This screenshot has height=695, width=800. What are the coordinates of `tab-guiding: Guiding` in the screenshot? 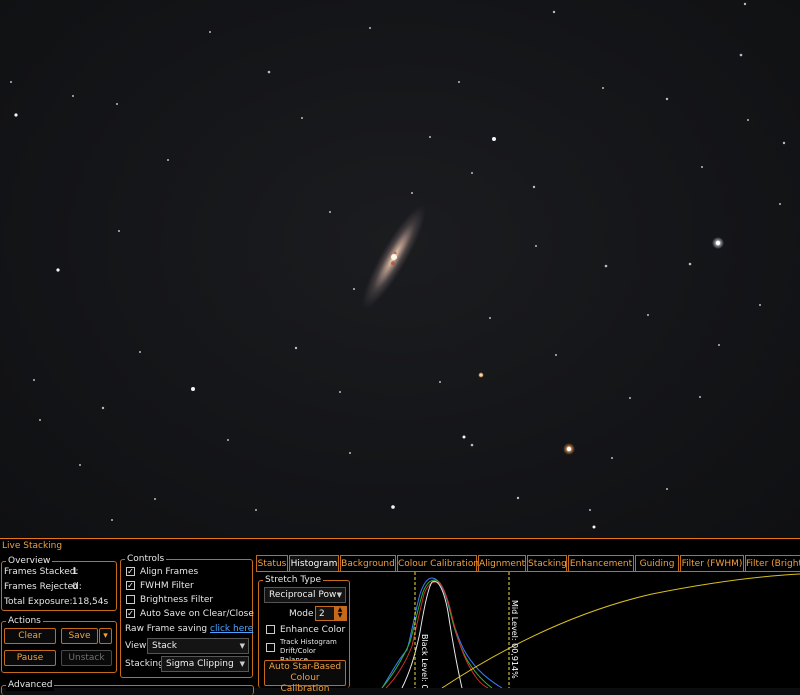 It's located at (657, 563).